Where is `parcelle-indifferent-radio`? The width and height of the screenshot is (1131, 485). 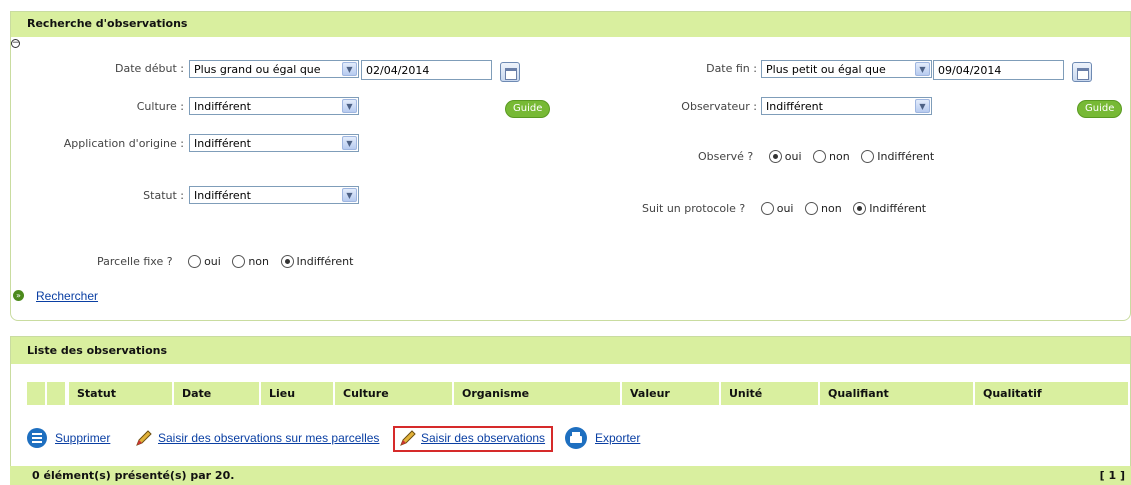 parcelle-indifferent-radio is located at coordinates (287, 261).